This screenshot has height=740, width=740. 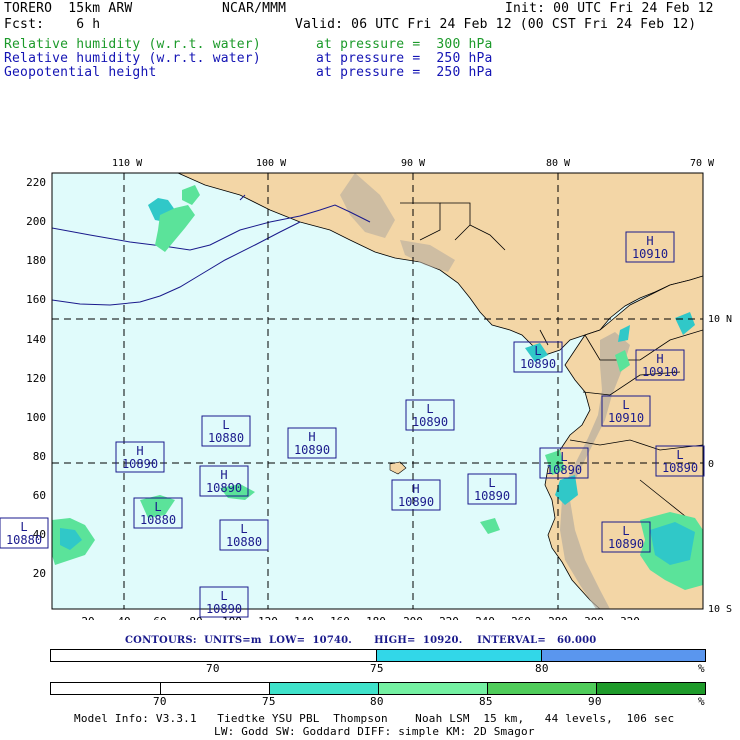 What do you see at coordinates (651, 688) in the screenshot?
I see `legend2-swatch-darkgreen` at bounding box center [651, 688].